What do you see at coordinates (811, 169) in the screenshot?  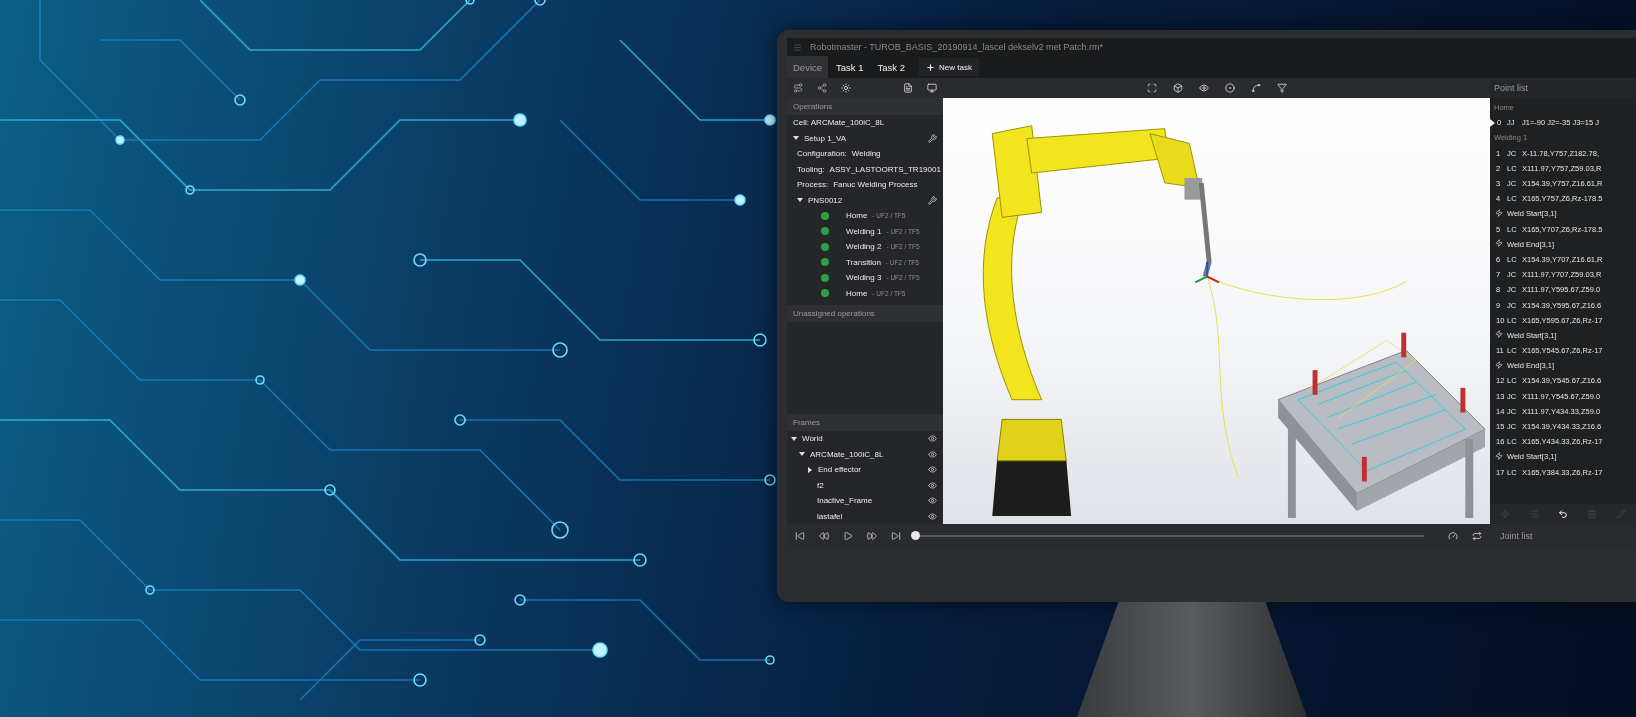 I see `property-label: Tooling:` at bounding box center [811, 169].